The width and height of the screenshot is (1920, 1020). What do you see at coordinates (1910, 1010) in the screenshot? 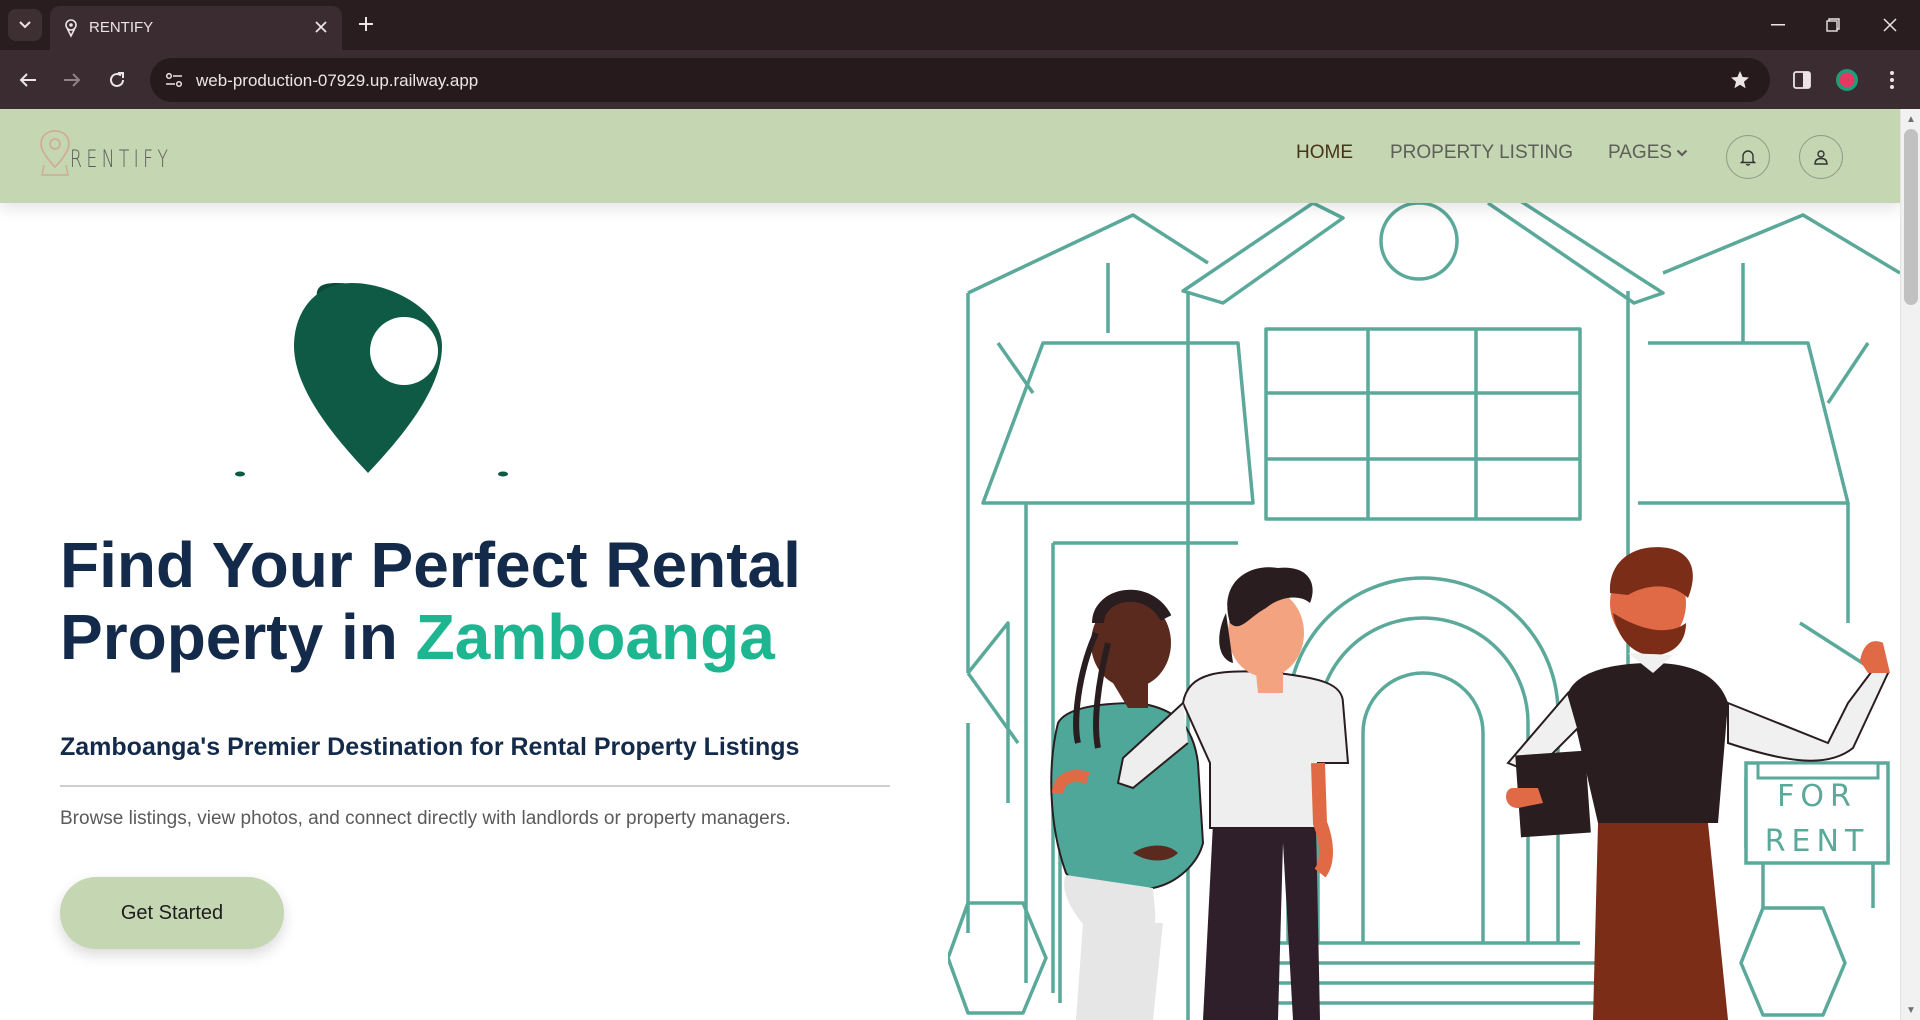
I see `scroll-down-arrow: ▼` at bounding box center [1910, 1010].